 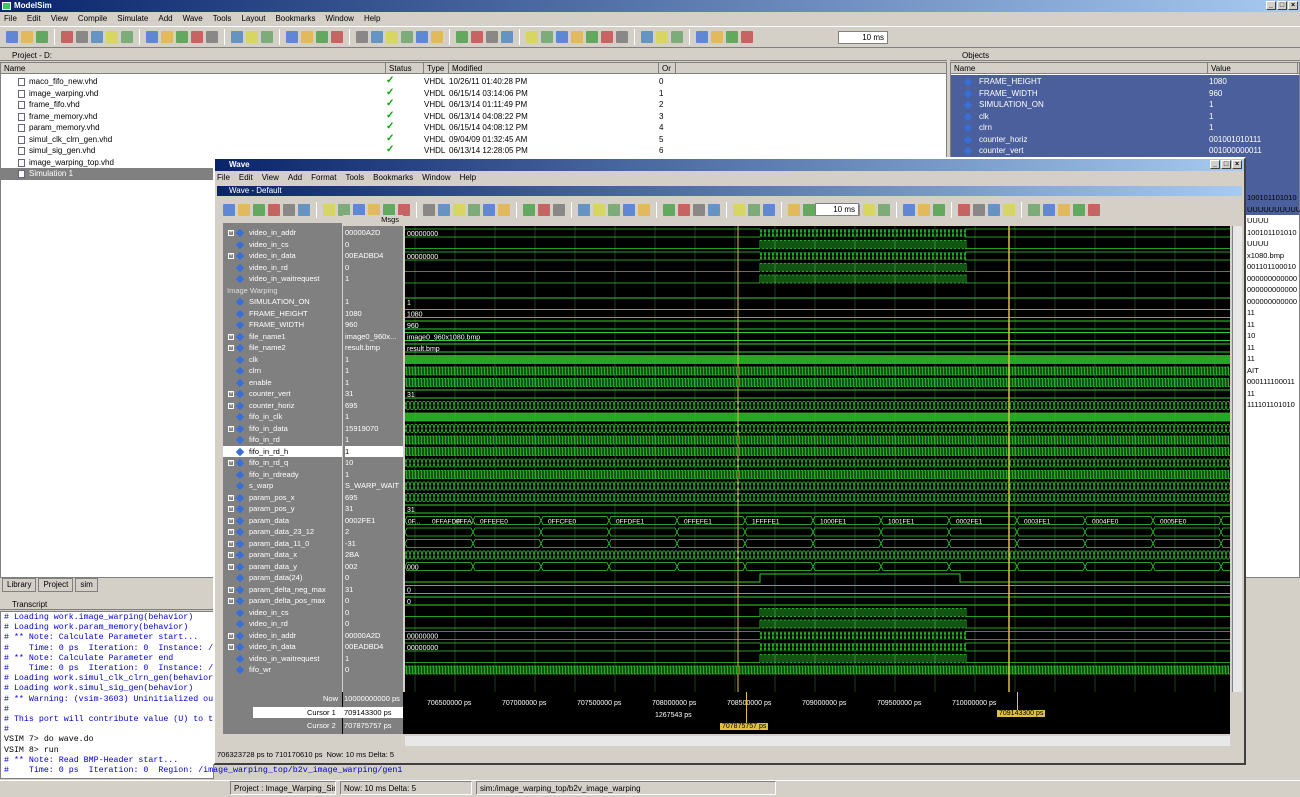 I want to click on signal-name: fifo_wr, so click(x=282, y=670).